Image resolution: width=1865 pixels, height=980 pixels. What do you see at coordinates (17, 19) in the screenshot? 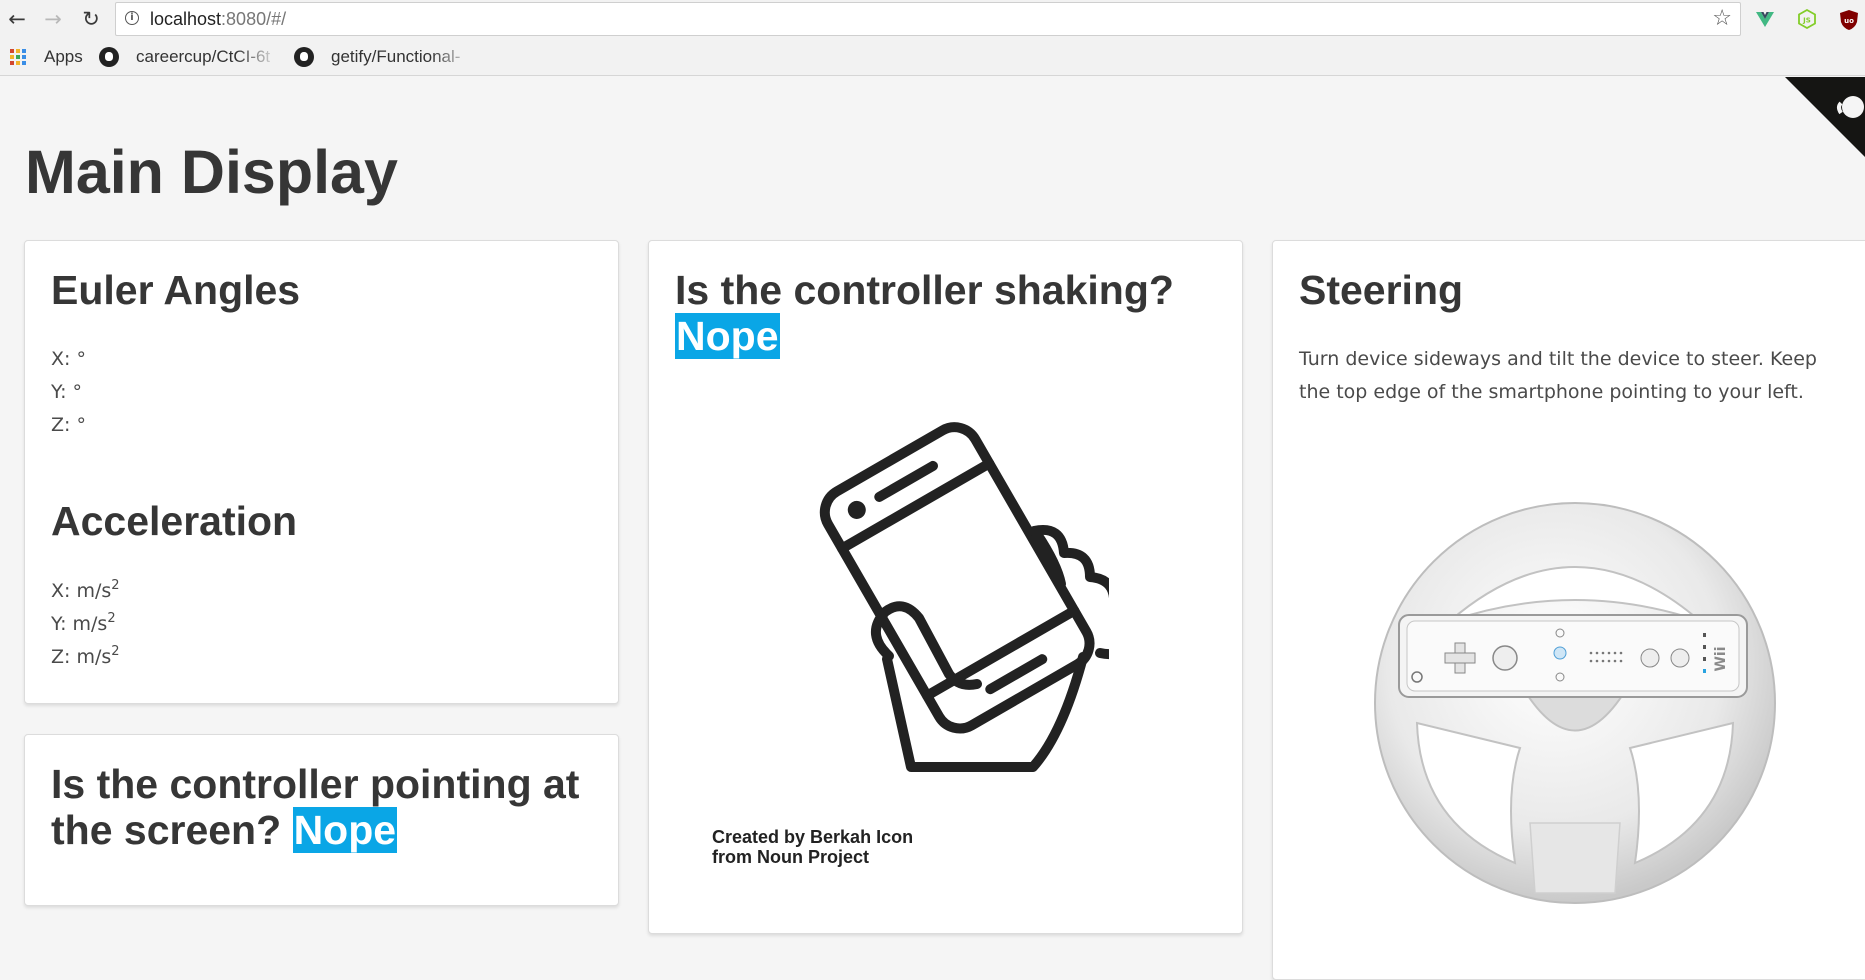
I see `back-arrow-icon: ←` at bounding box center [17, 19].